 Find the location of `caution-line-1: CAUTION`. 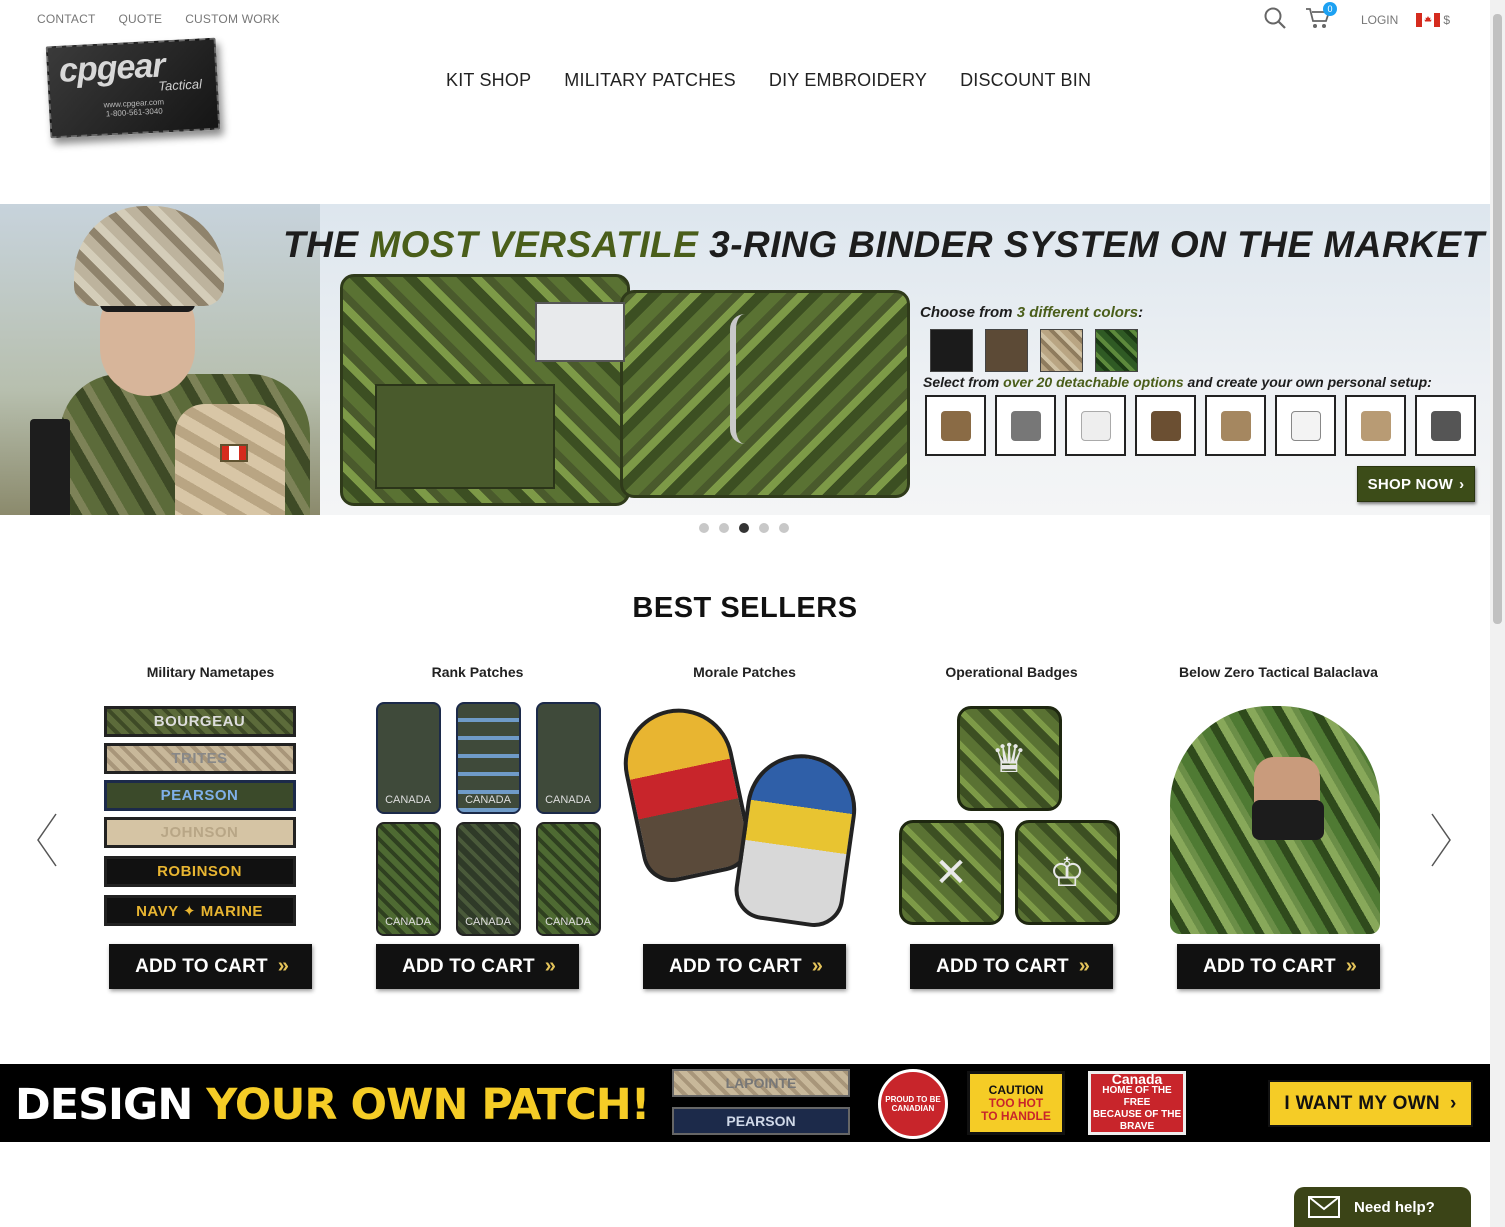

caution-line-1: CAUTION is located at coordinates (1016, 1089).